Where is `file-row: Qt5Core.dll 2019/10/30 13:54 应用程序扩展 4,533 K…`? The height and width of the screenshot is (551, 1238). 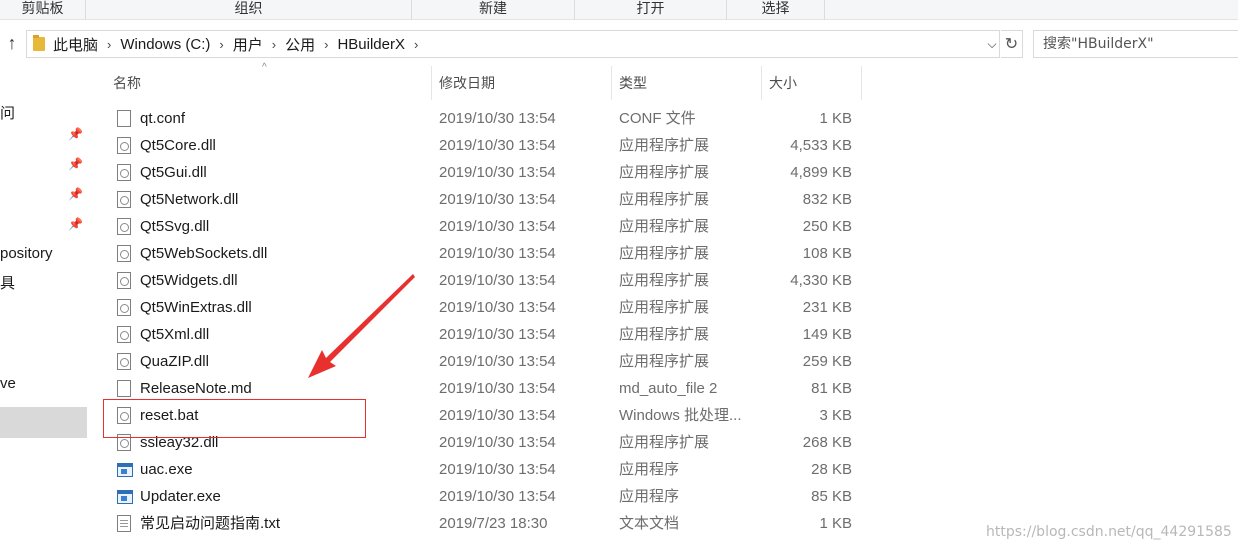 file-row: Qt5Core.dll 2019/10/30 13:54 应用程序扩展 4,533 K… is located at coordinates (484, 145).